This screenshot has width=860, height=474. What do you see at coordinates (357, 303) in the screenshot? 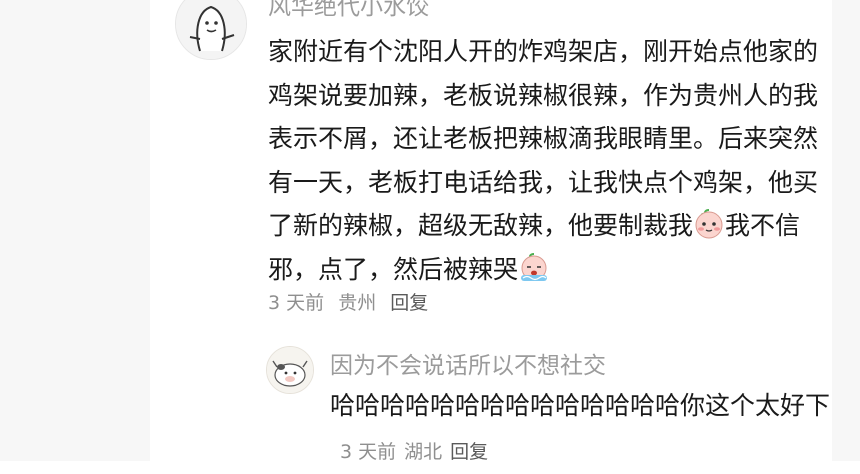
I see `comment-location: 贵州` at bounding box center [357, 303].